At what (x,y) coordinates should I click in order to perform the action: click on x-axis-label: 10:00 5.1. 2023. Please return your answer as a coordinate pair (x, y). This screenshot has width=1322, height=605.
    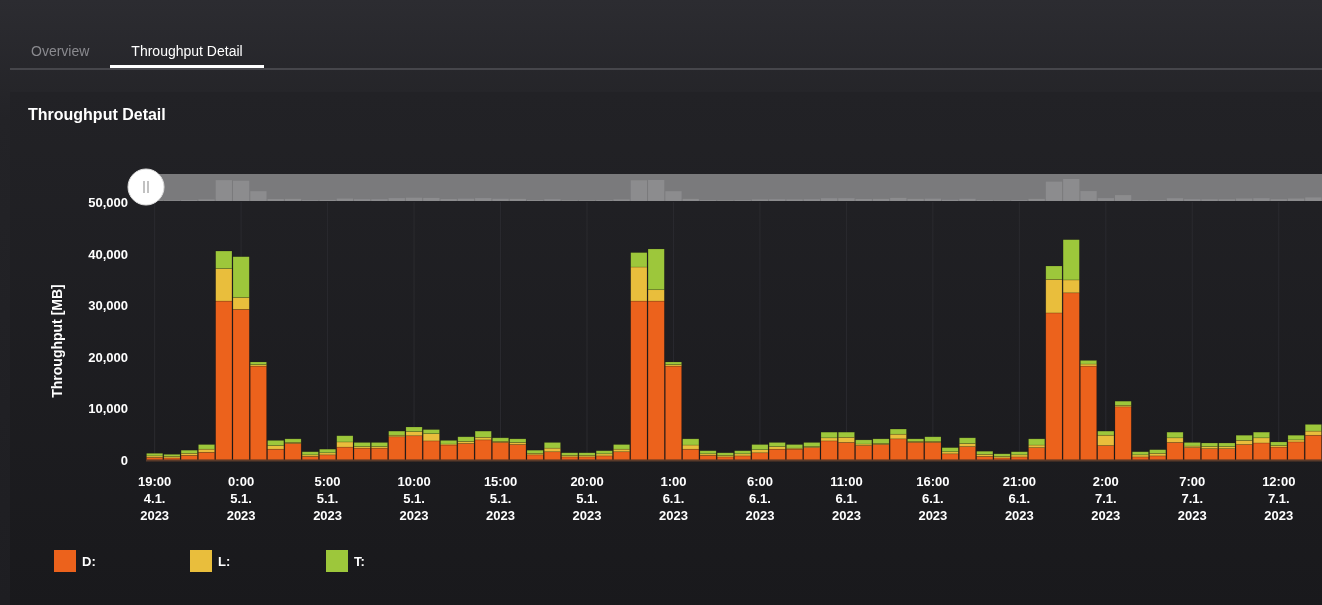
    Looking at the image, I should click on (414, 498).